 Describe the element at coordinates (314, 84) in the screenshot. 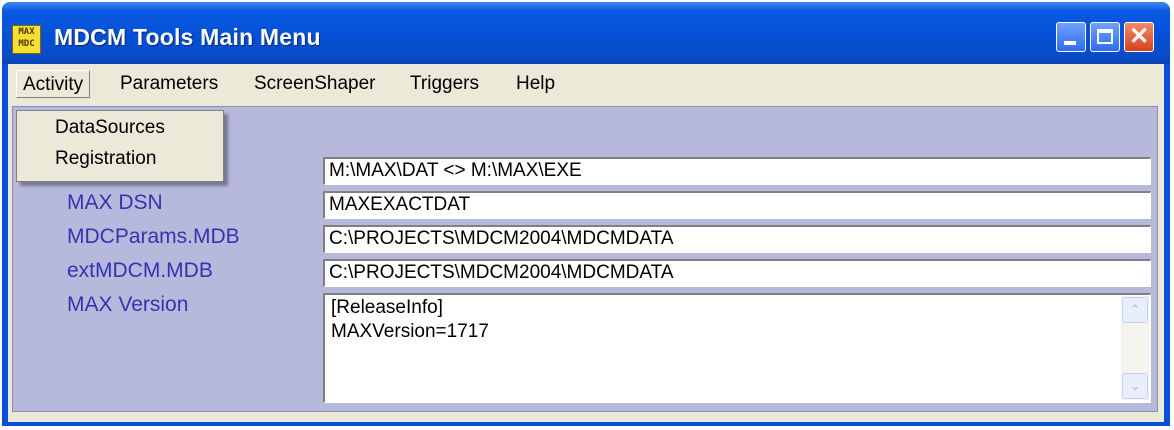

I see `menu-screenshaper: ScreenShaper` at that location.